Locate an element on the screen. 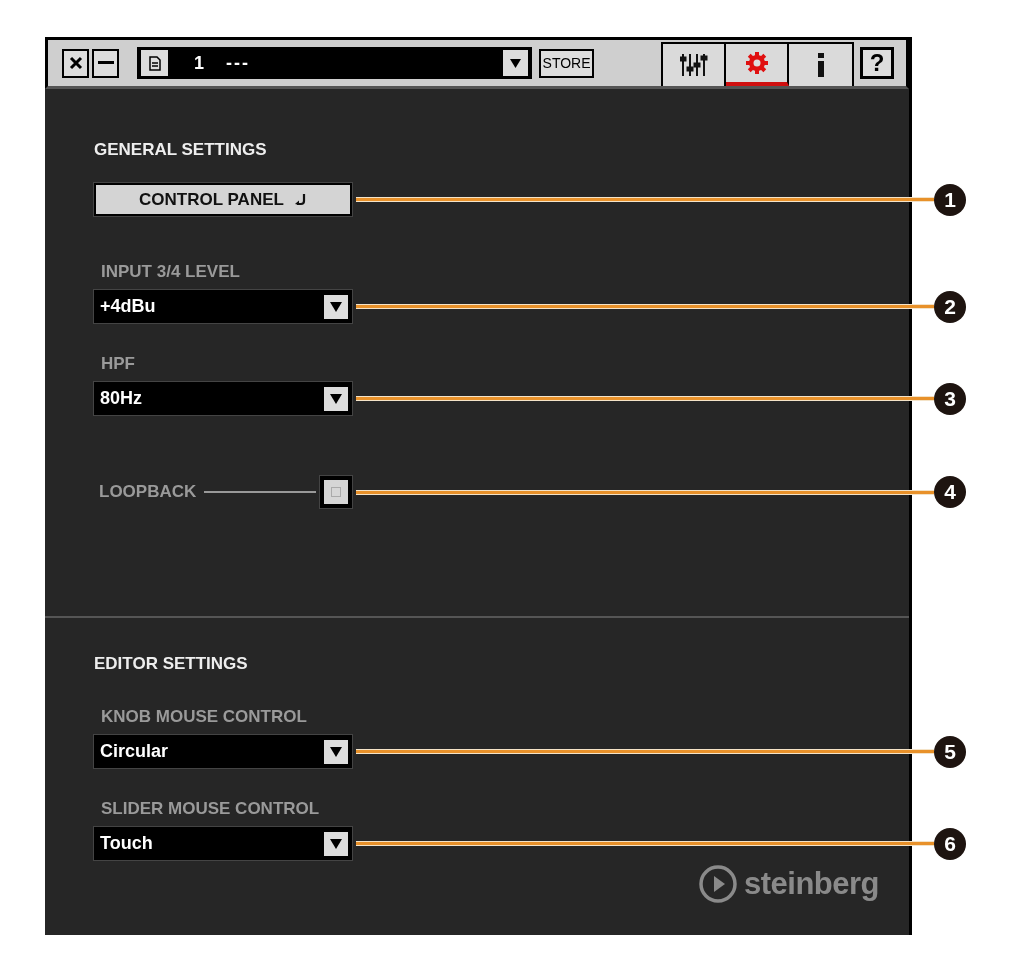 The height and width of the screenshot is (960, 1011). section-title: GENERAL SETTINGS is located at coordinates (180, 150).